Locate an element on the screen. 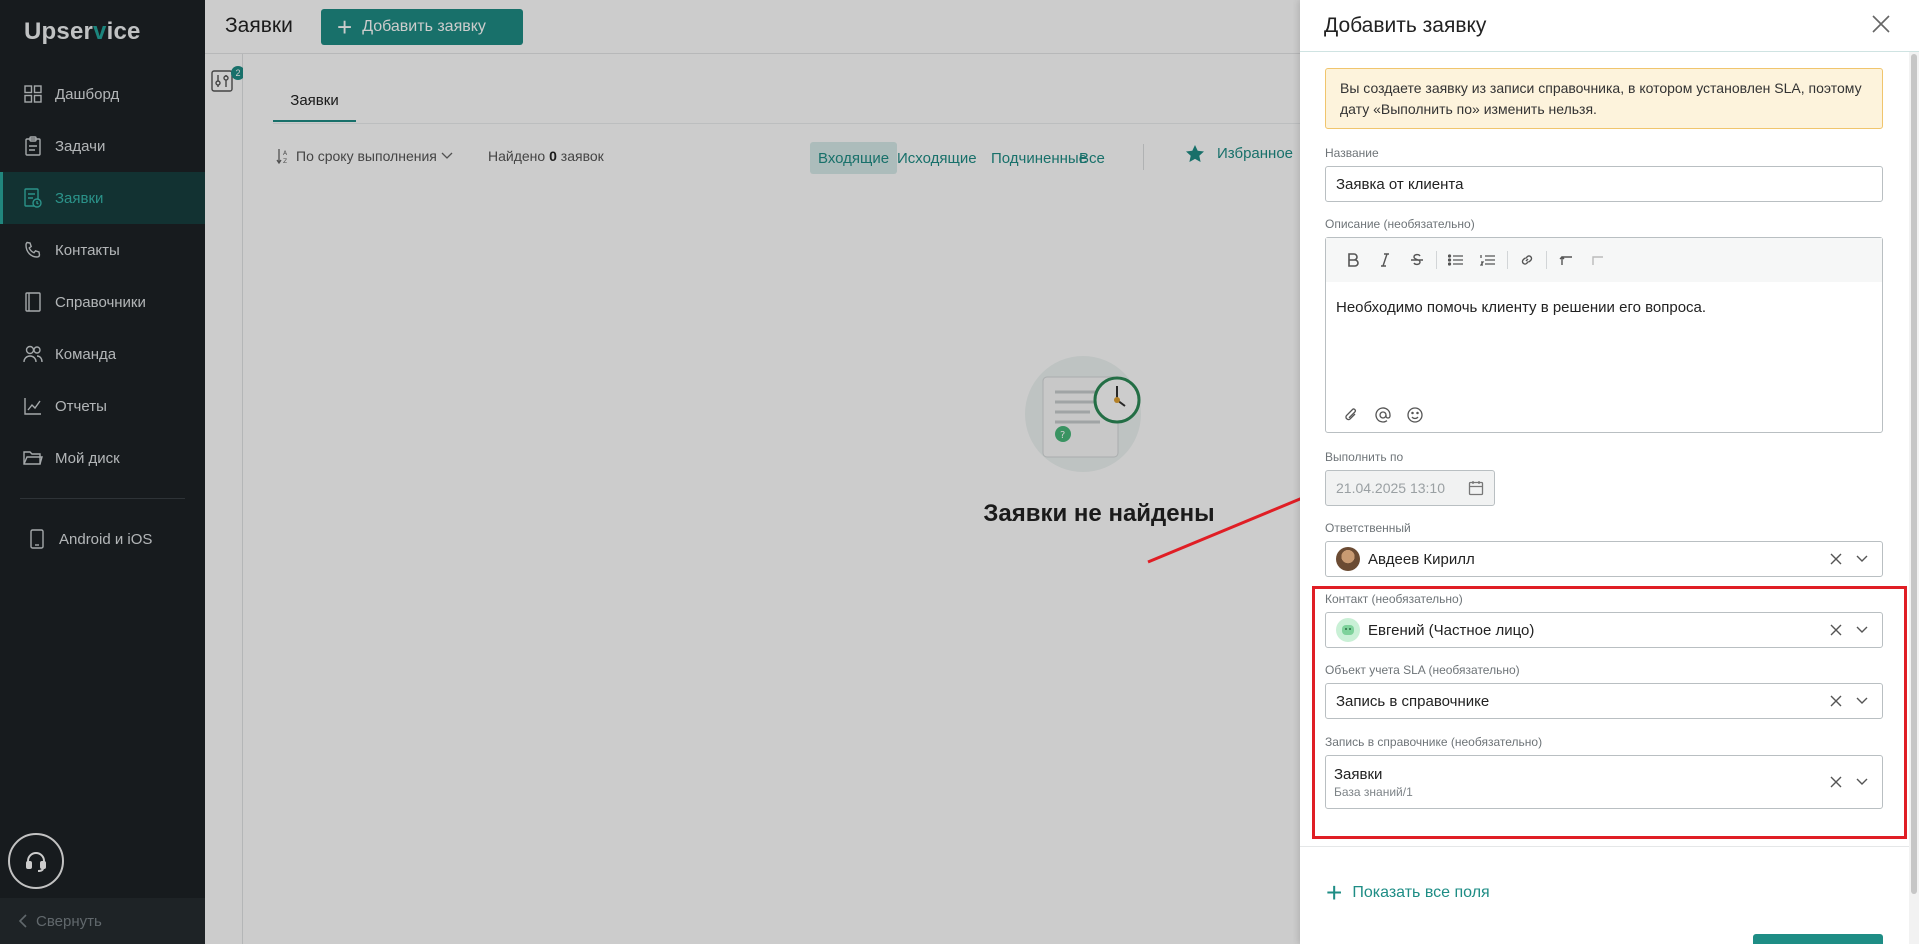  name-label: Название is located at coordinates (1352, 153).